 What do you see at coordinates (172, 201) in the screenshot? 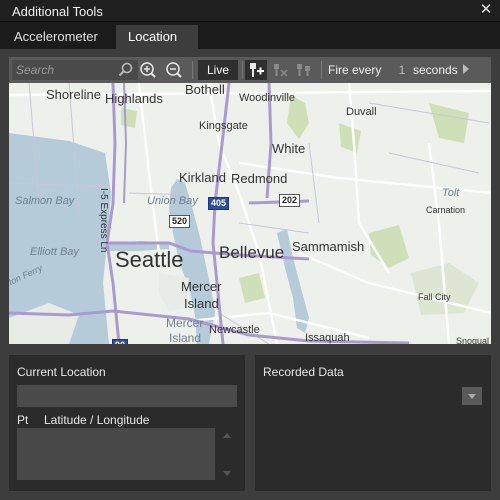
I see `map-water-label: Union Bay` at bounding box center [172, 201].